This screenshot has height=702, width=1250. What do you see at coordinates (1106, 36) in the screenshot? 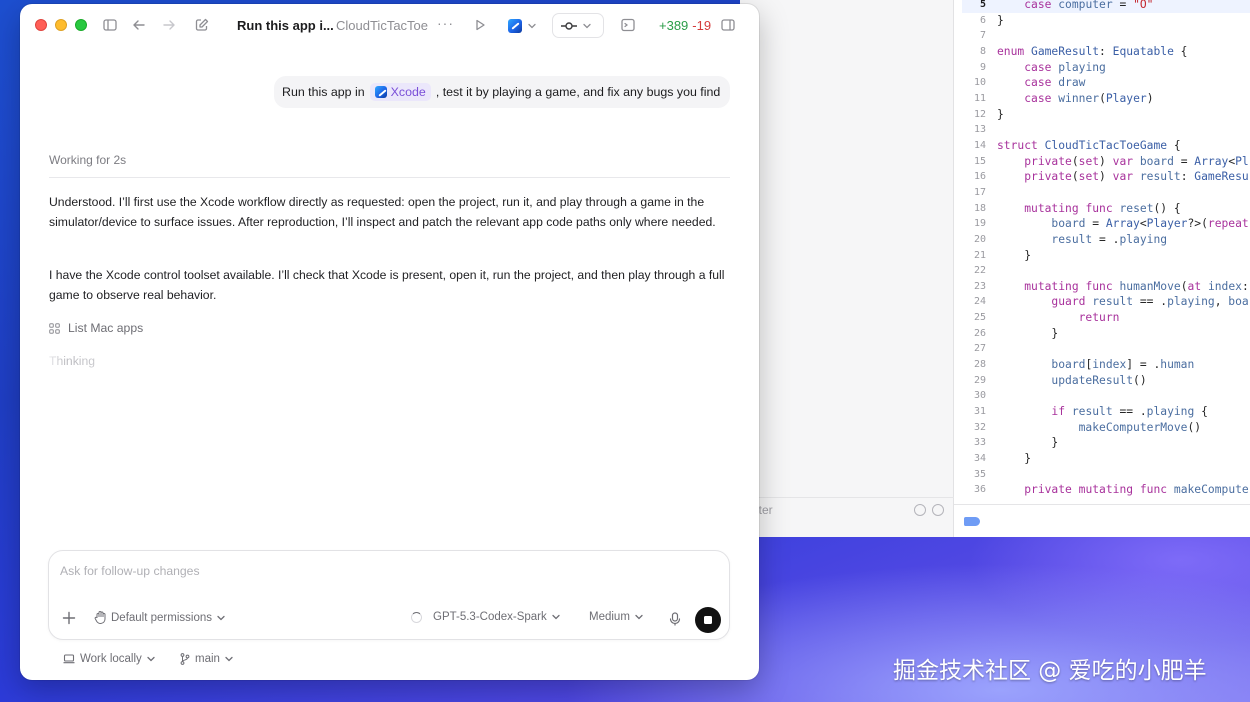
I see `code-line: 7` at bounding box center [1106, 36].